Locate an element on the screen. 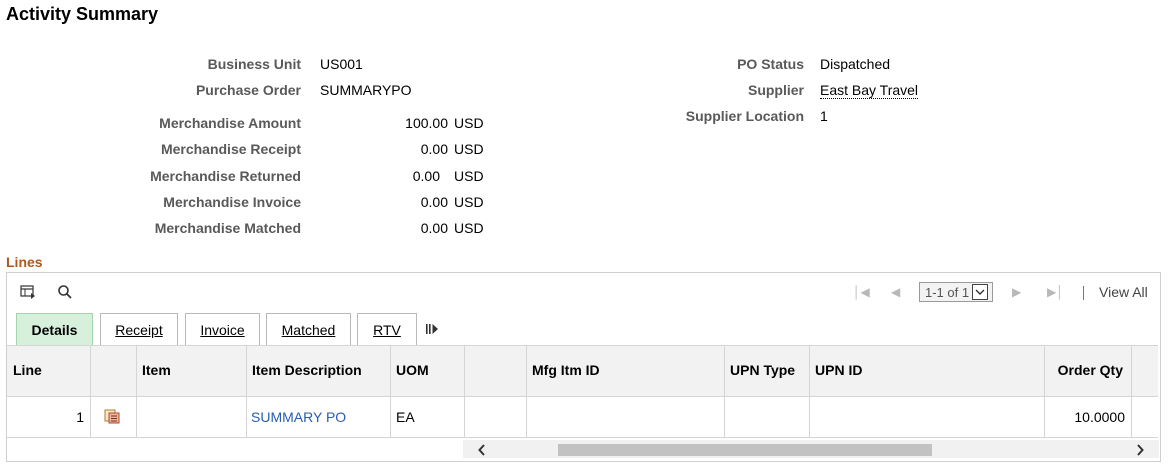  pager-divider is located at coordinates (1083, 293).